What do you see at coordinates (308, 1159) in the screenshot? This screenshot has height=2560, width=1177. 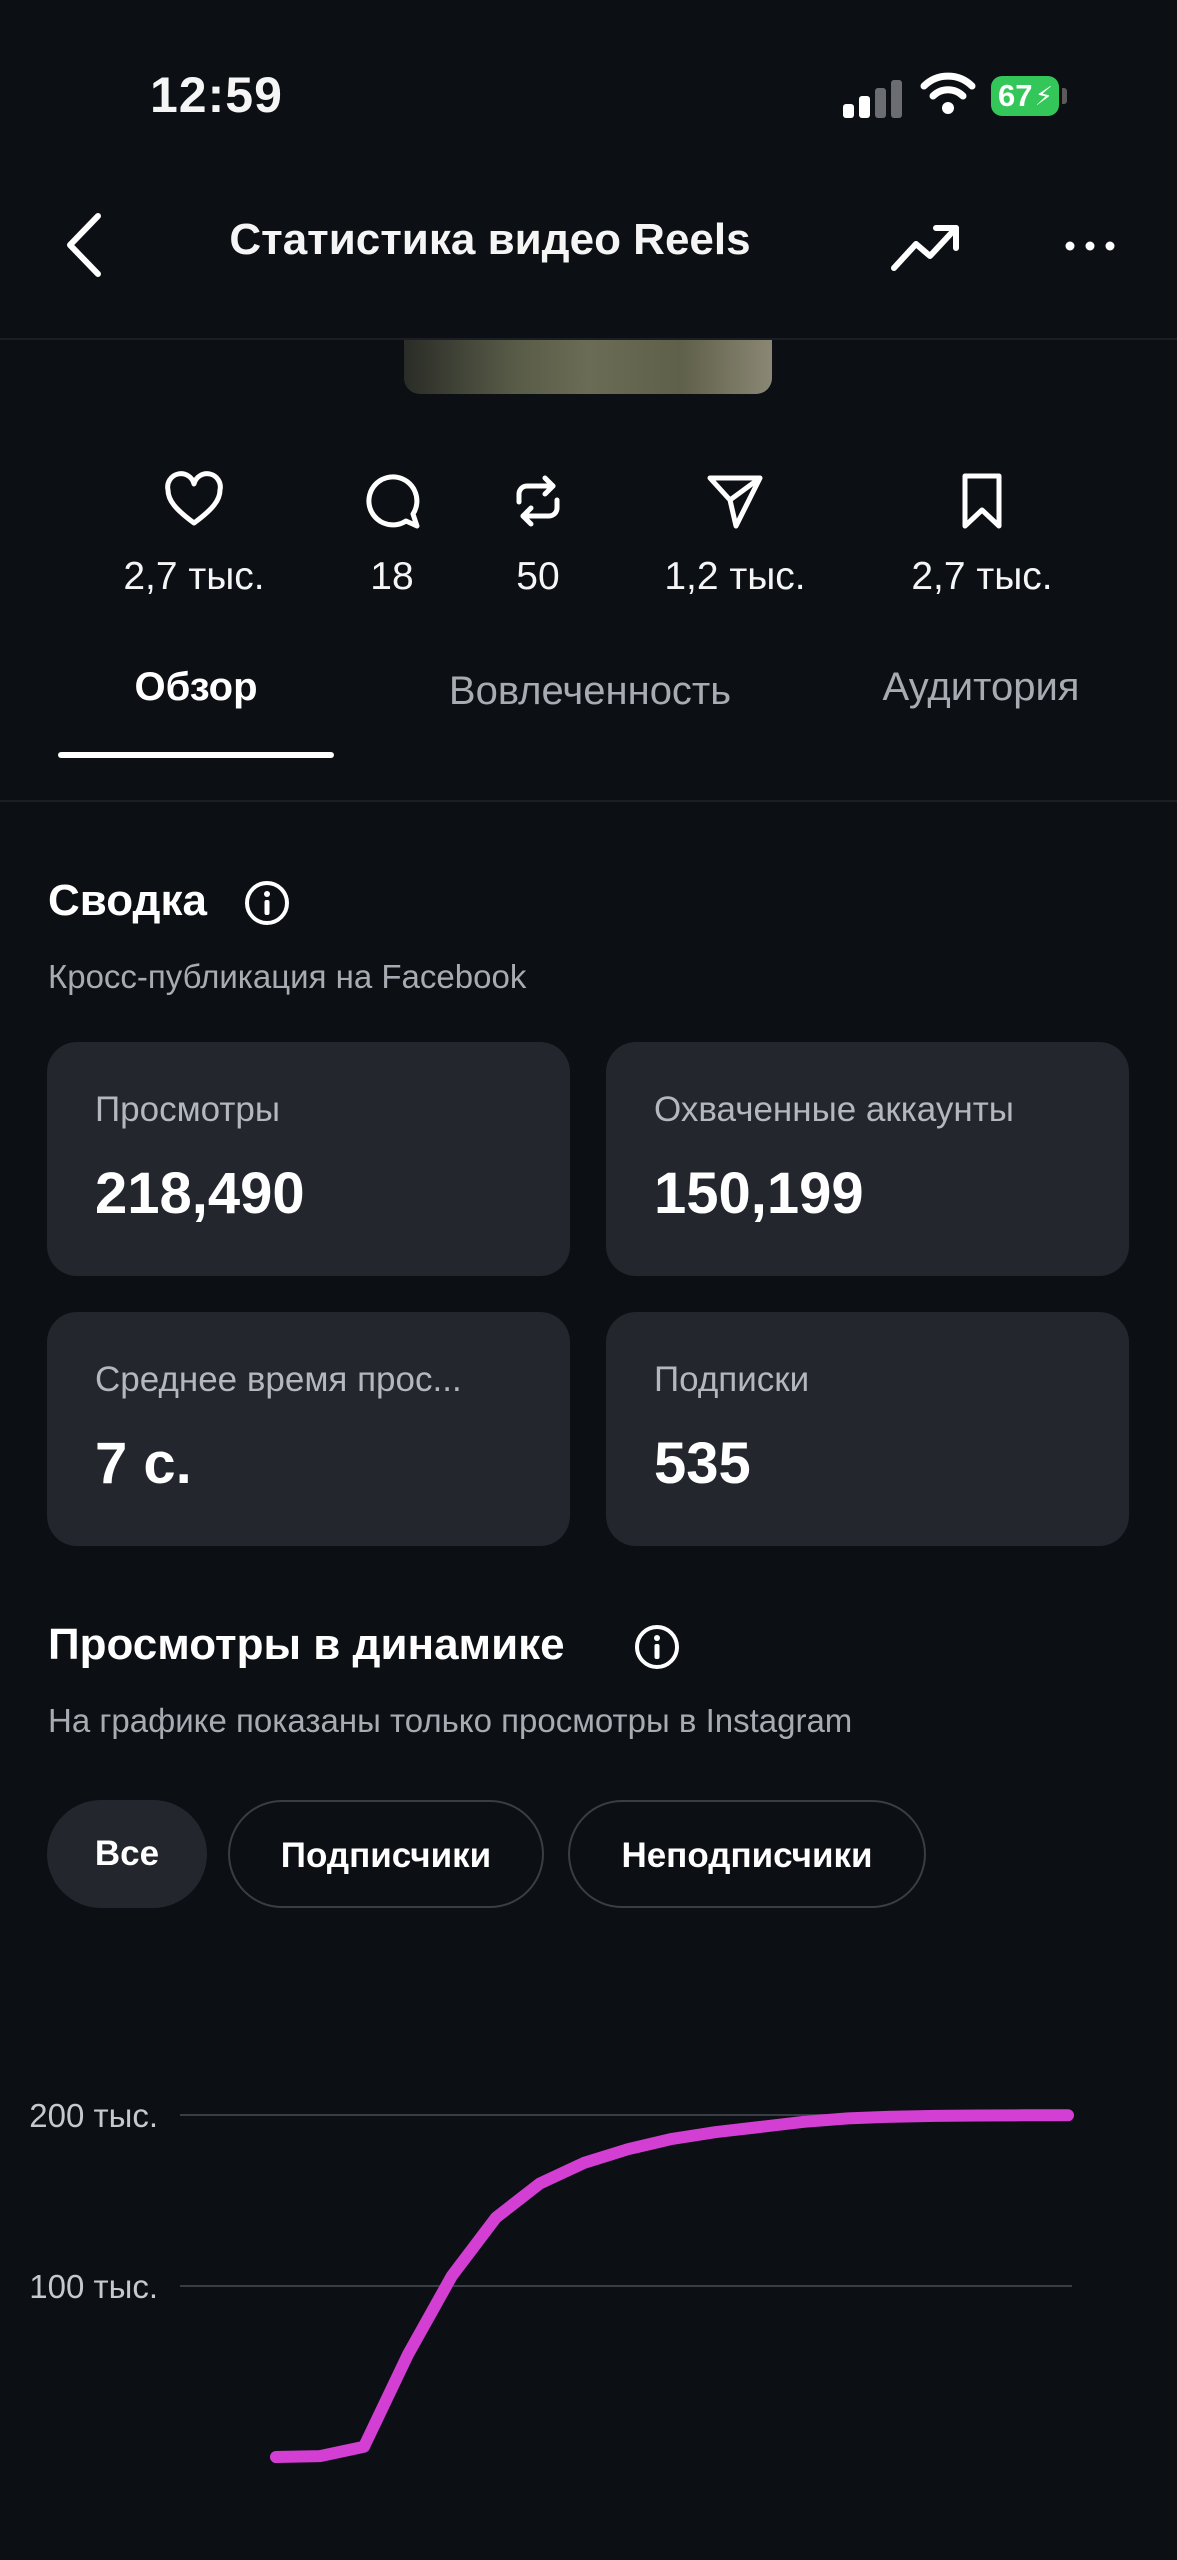 I see `stat-card-views: Просмотры 218,490` at bounding box center [308, 1159].